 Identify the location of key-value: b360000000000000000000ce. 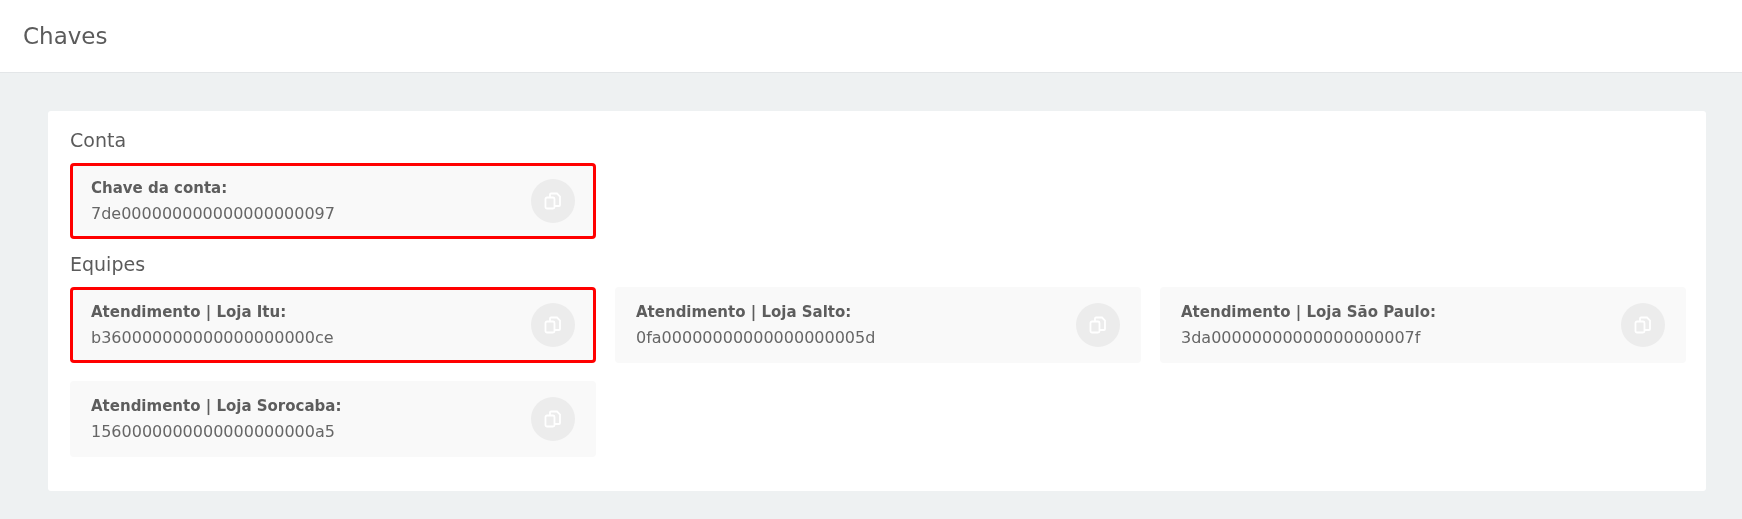
(212, 337).